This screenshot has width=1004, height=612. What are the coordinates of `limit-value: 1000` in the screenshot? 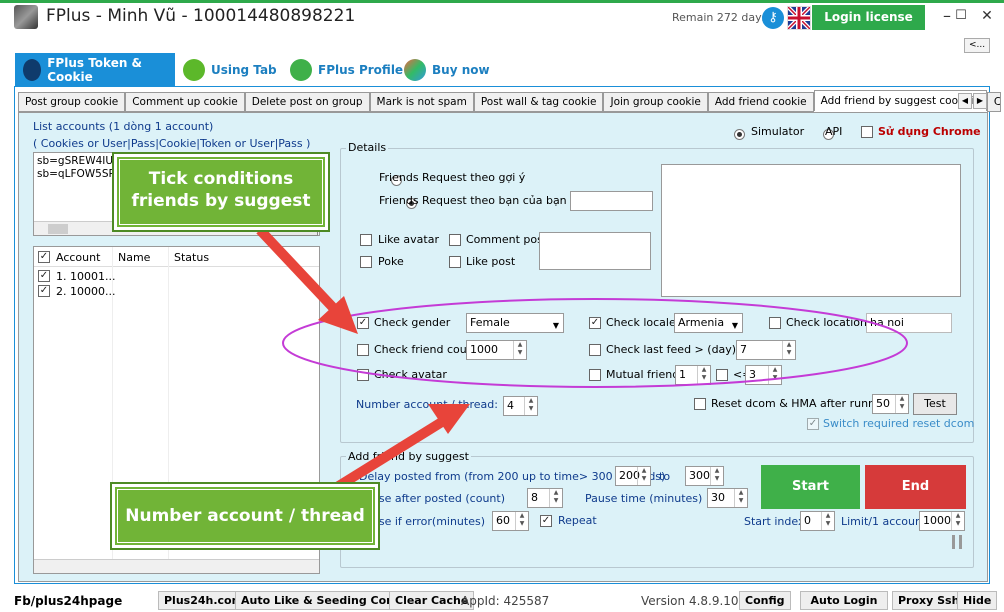 It's located at (937, 520).